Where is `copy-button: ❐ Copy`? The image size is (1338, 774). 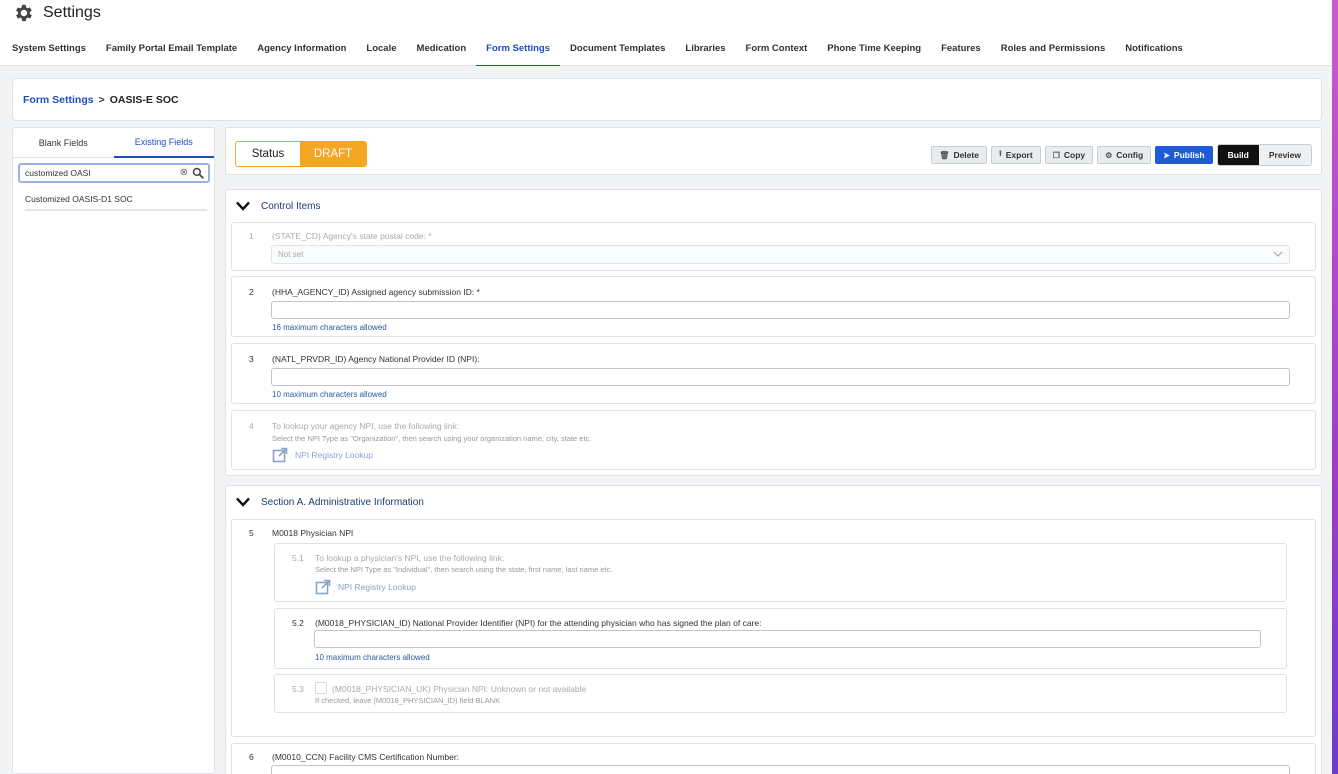 copy-button: ❐ Copy is located at coordinates (1069, 155).